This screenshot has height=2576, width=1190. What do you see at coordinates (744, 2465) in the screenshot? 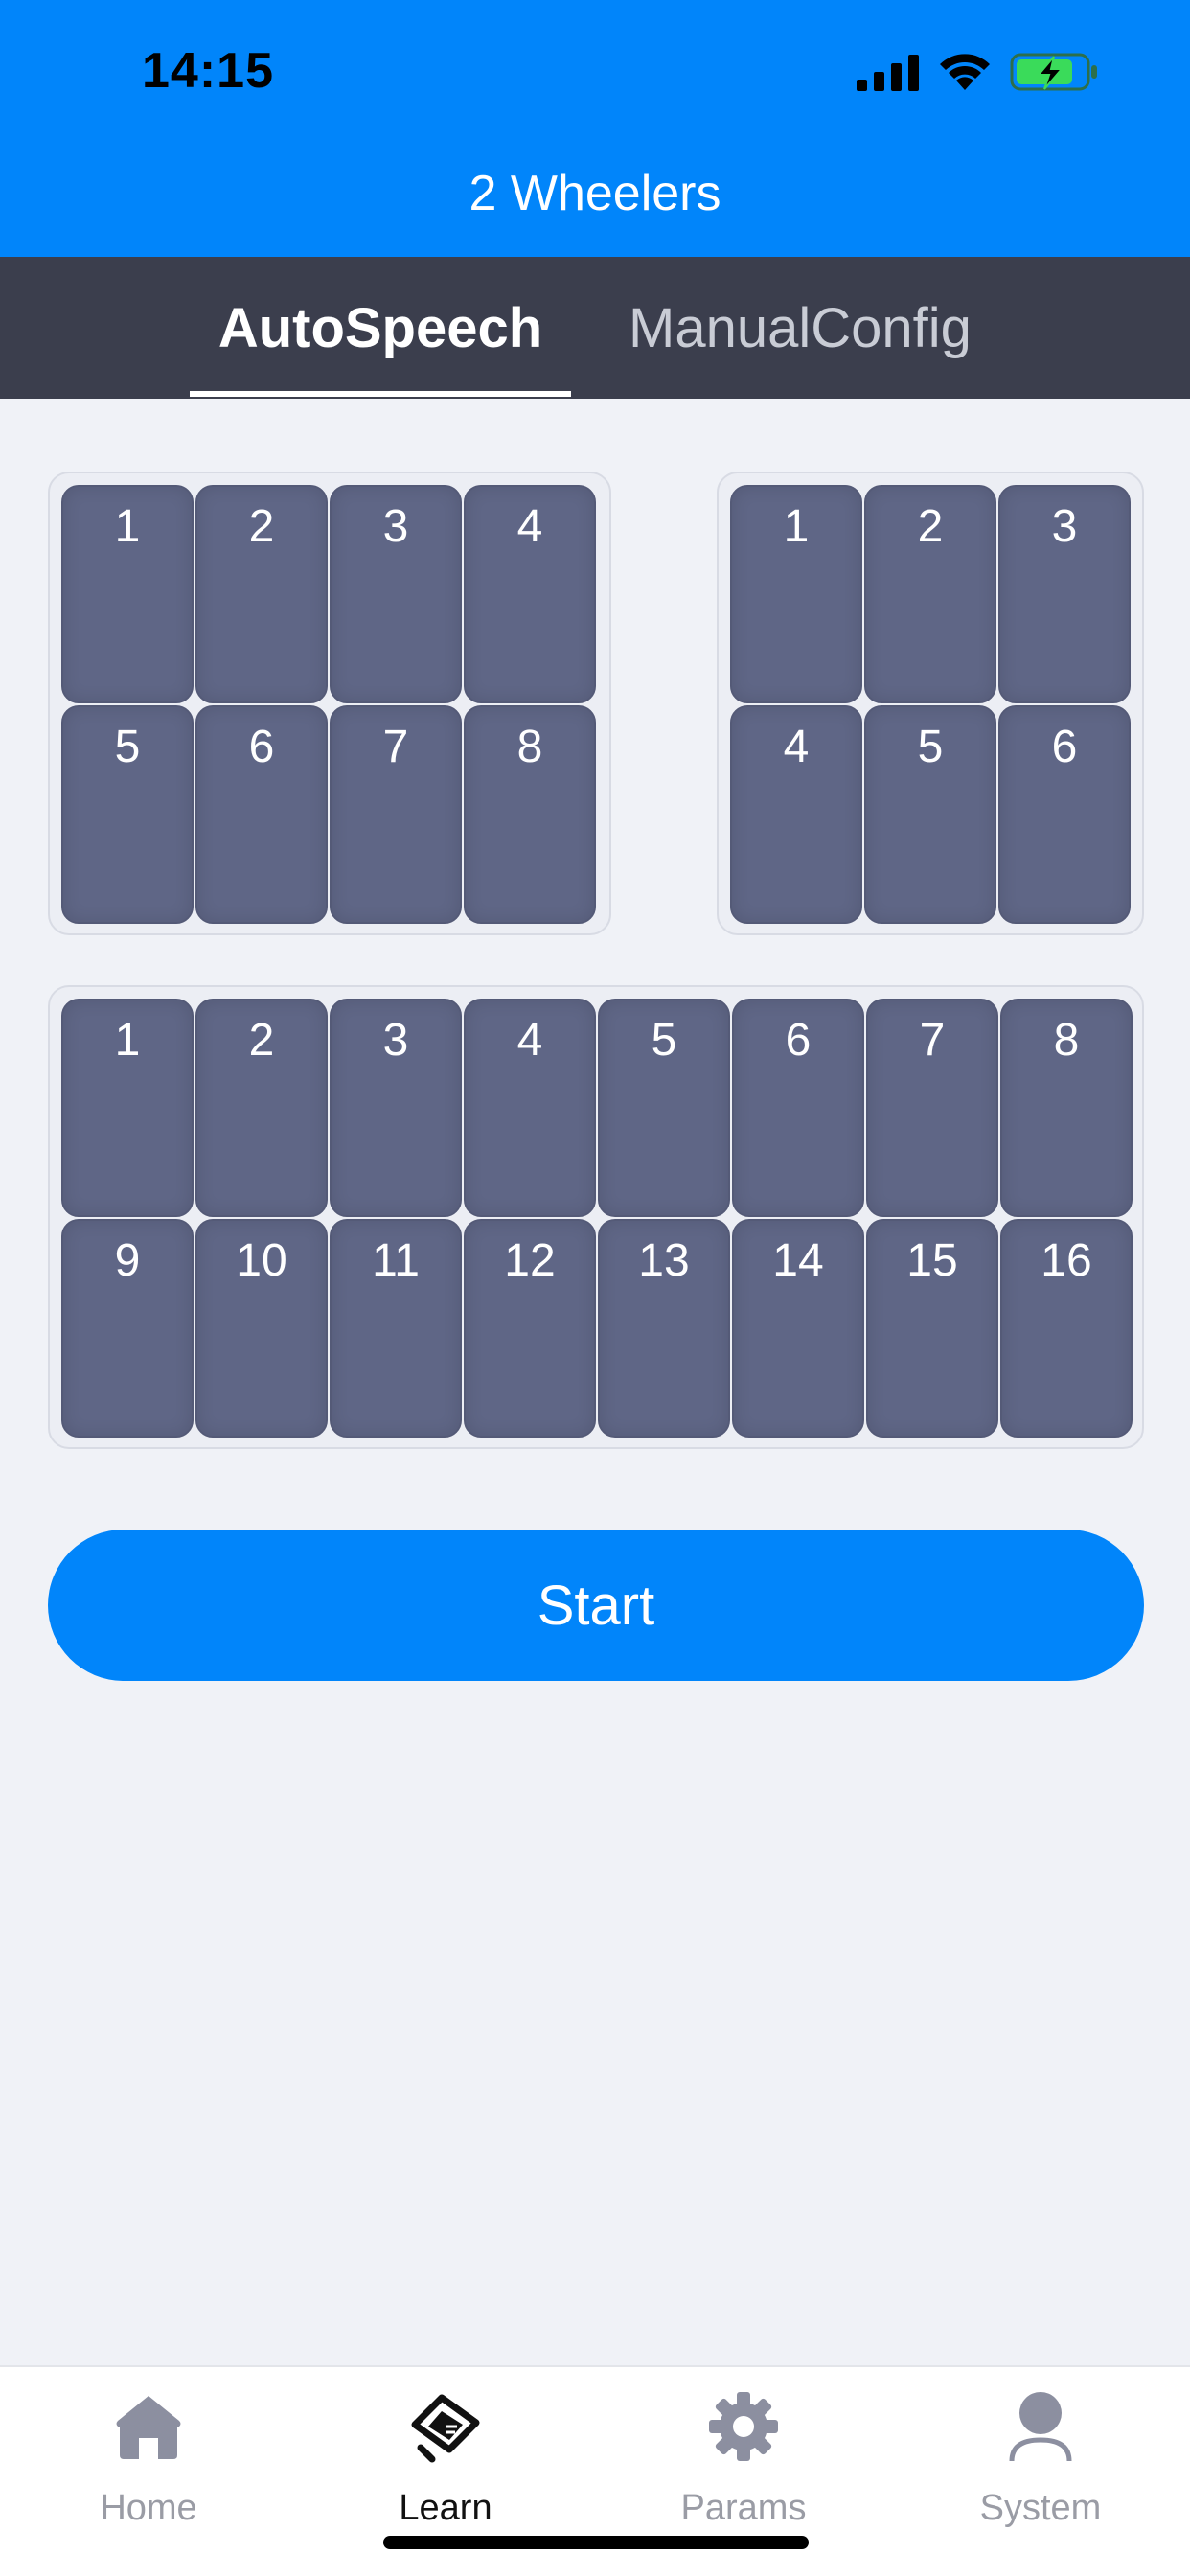
I see `nav-params: Params` at bounding box center [744, 2465].